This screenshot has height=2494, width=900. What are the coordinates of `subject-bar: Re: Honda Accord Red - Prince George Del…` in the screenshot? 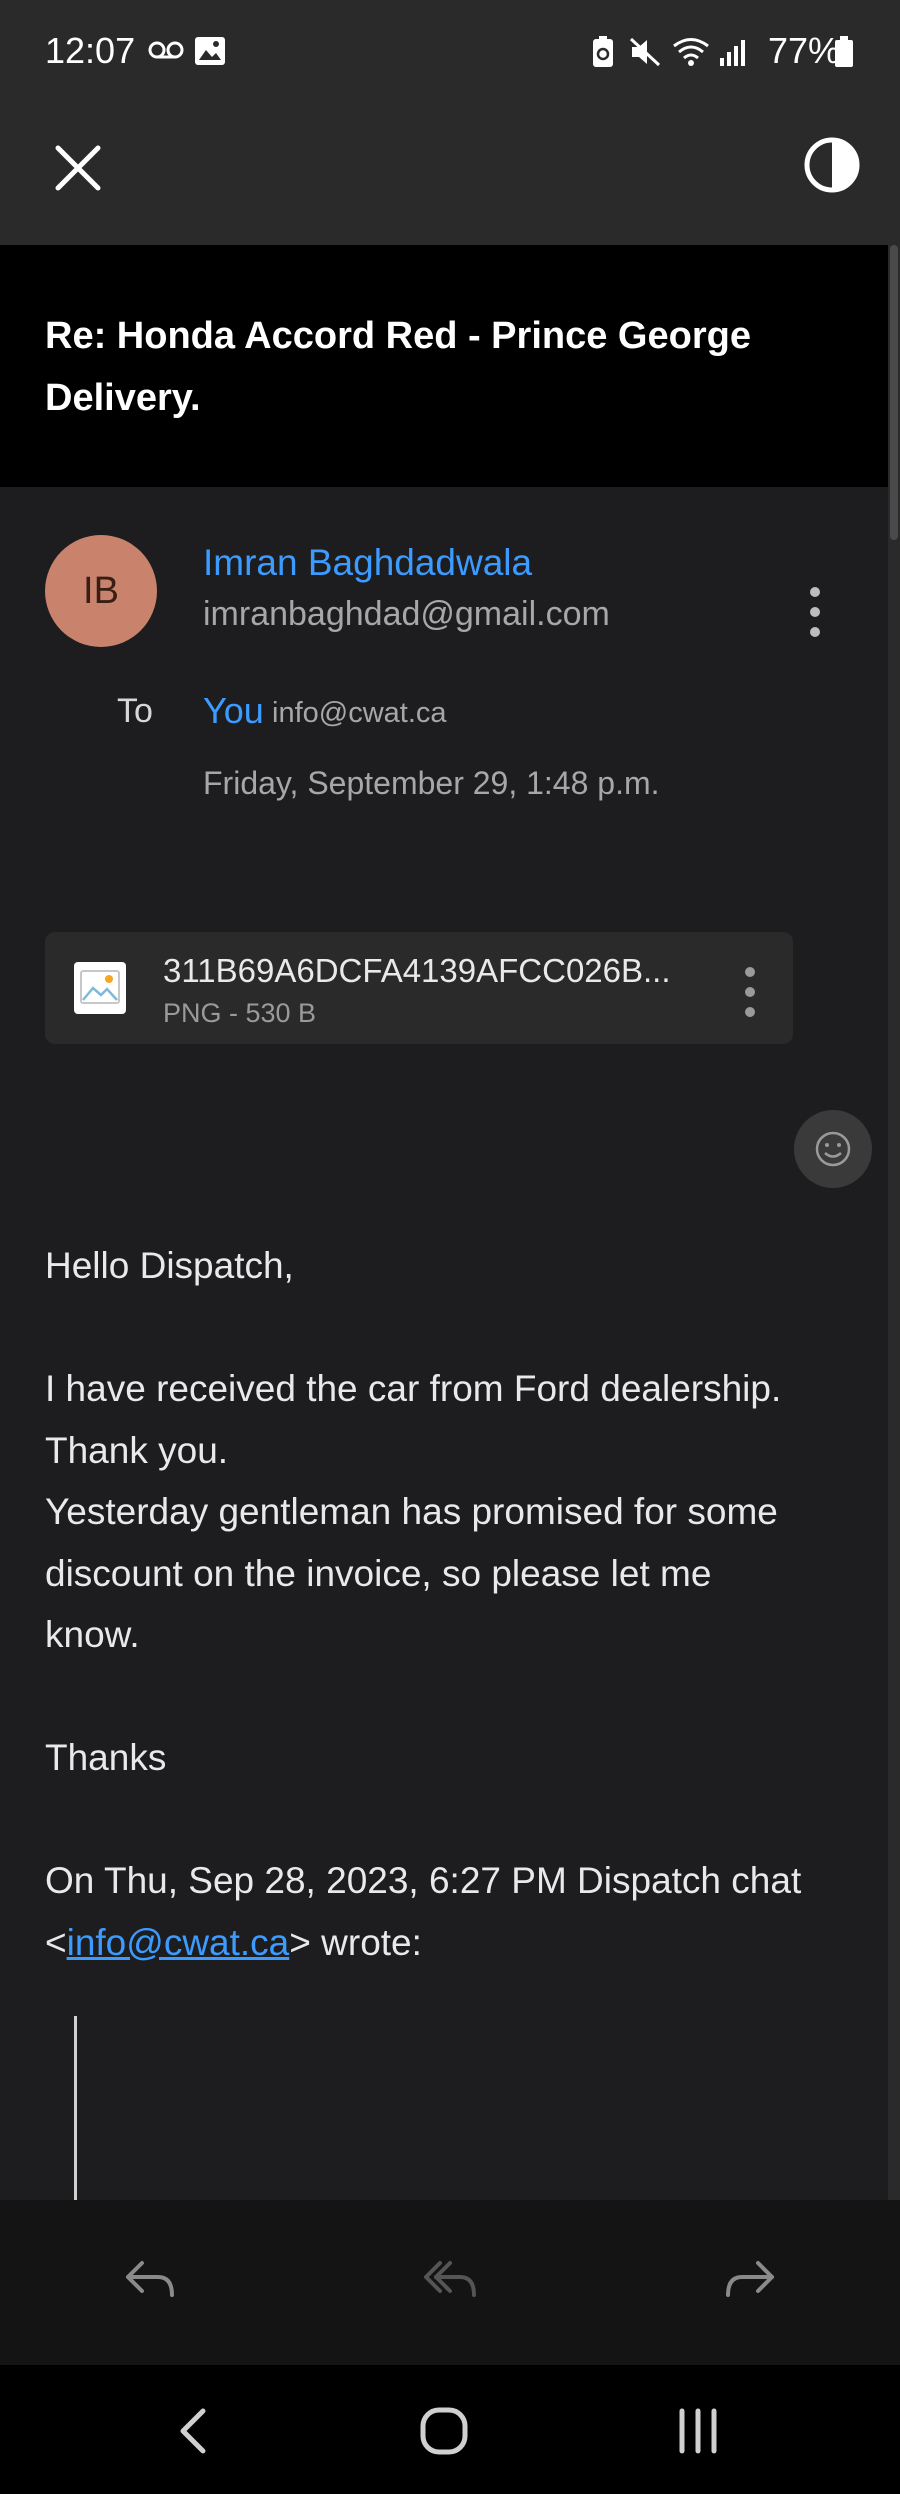 It's located at (444, 366).